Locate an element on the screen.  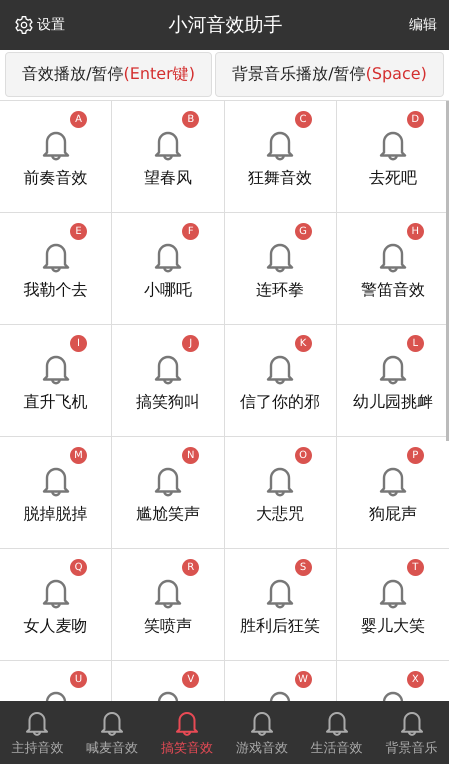
sound-tile: T 婴儿大笑 is located at coordinates (392, 605).